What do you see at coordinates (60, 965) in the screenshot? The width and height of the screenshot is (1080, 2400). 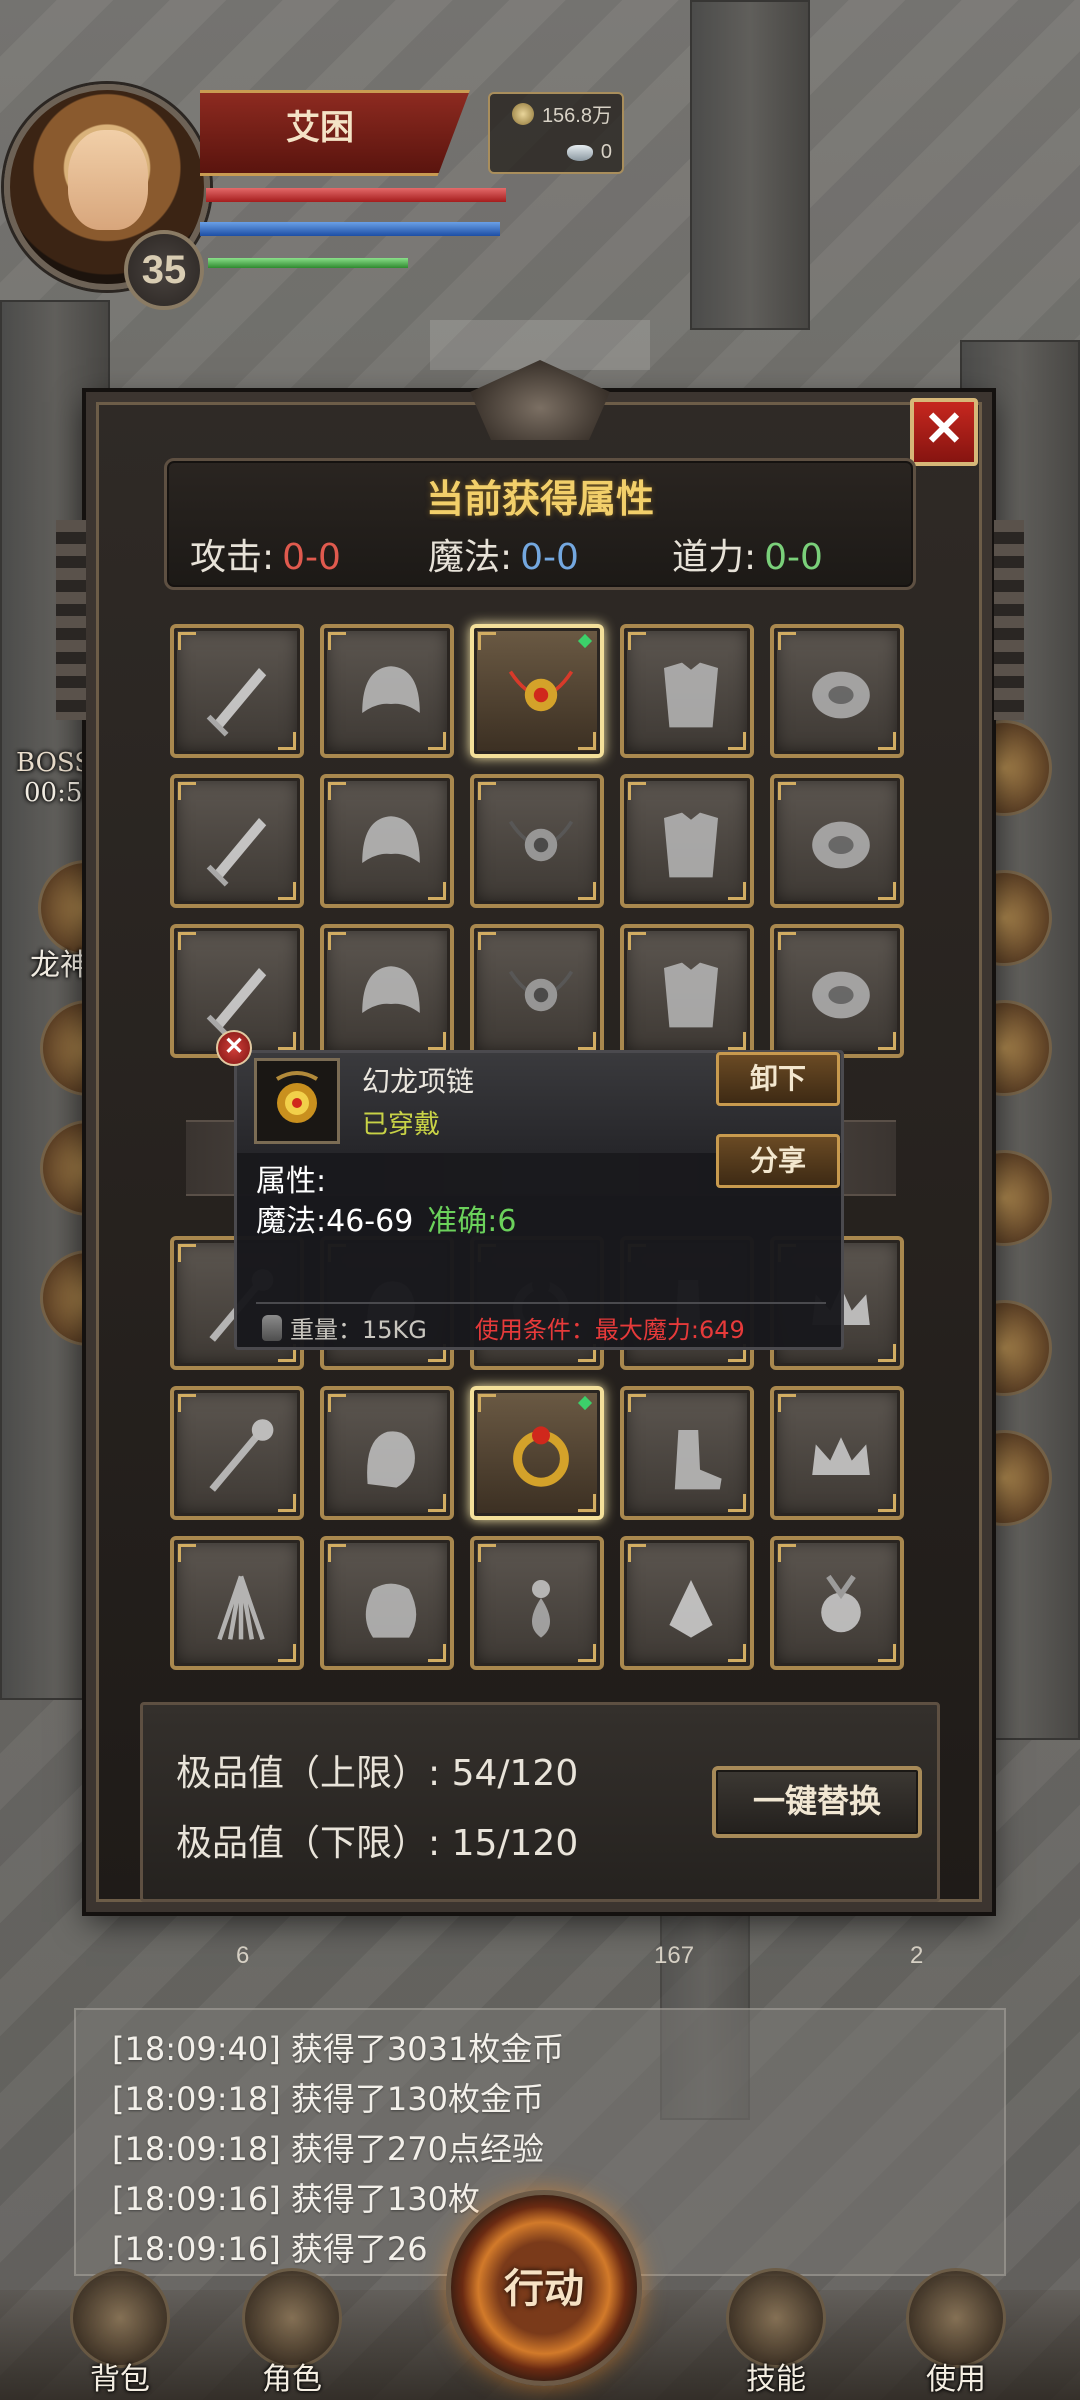 I see `side-label-dragon: 龙神` at bounding box center [60, 965].